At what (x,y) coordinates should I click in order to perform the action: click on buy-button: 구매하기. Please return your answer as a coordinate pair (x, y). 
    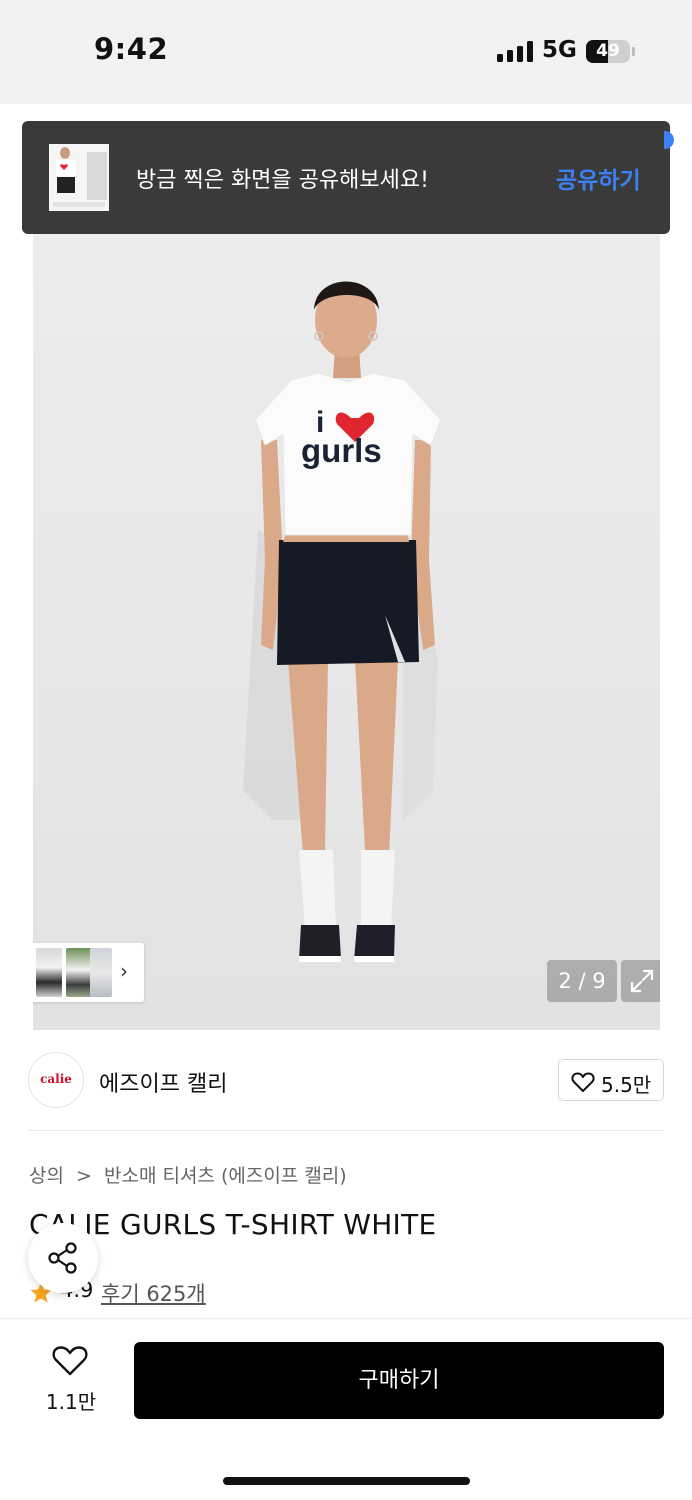
    Looking at the image, I should click on (399, 1380).